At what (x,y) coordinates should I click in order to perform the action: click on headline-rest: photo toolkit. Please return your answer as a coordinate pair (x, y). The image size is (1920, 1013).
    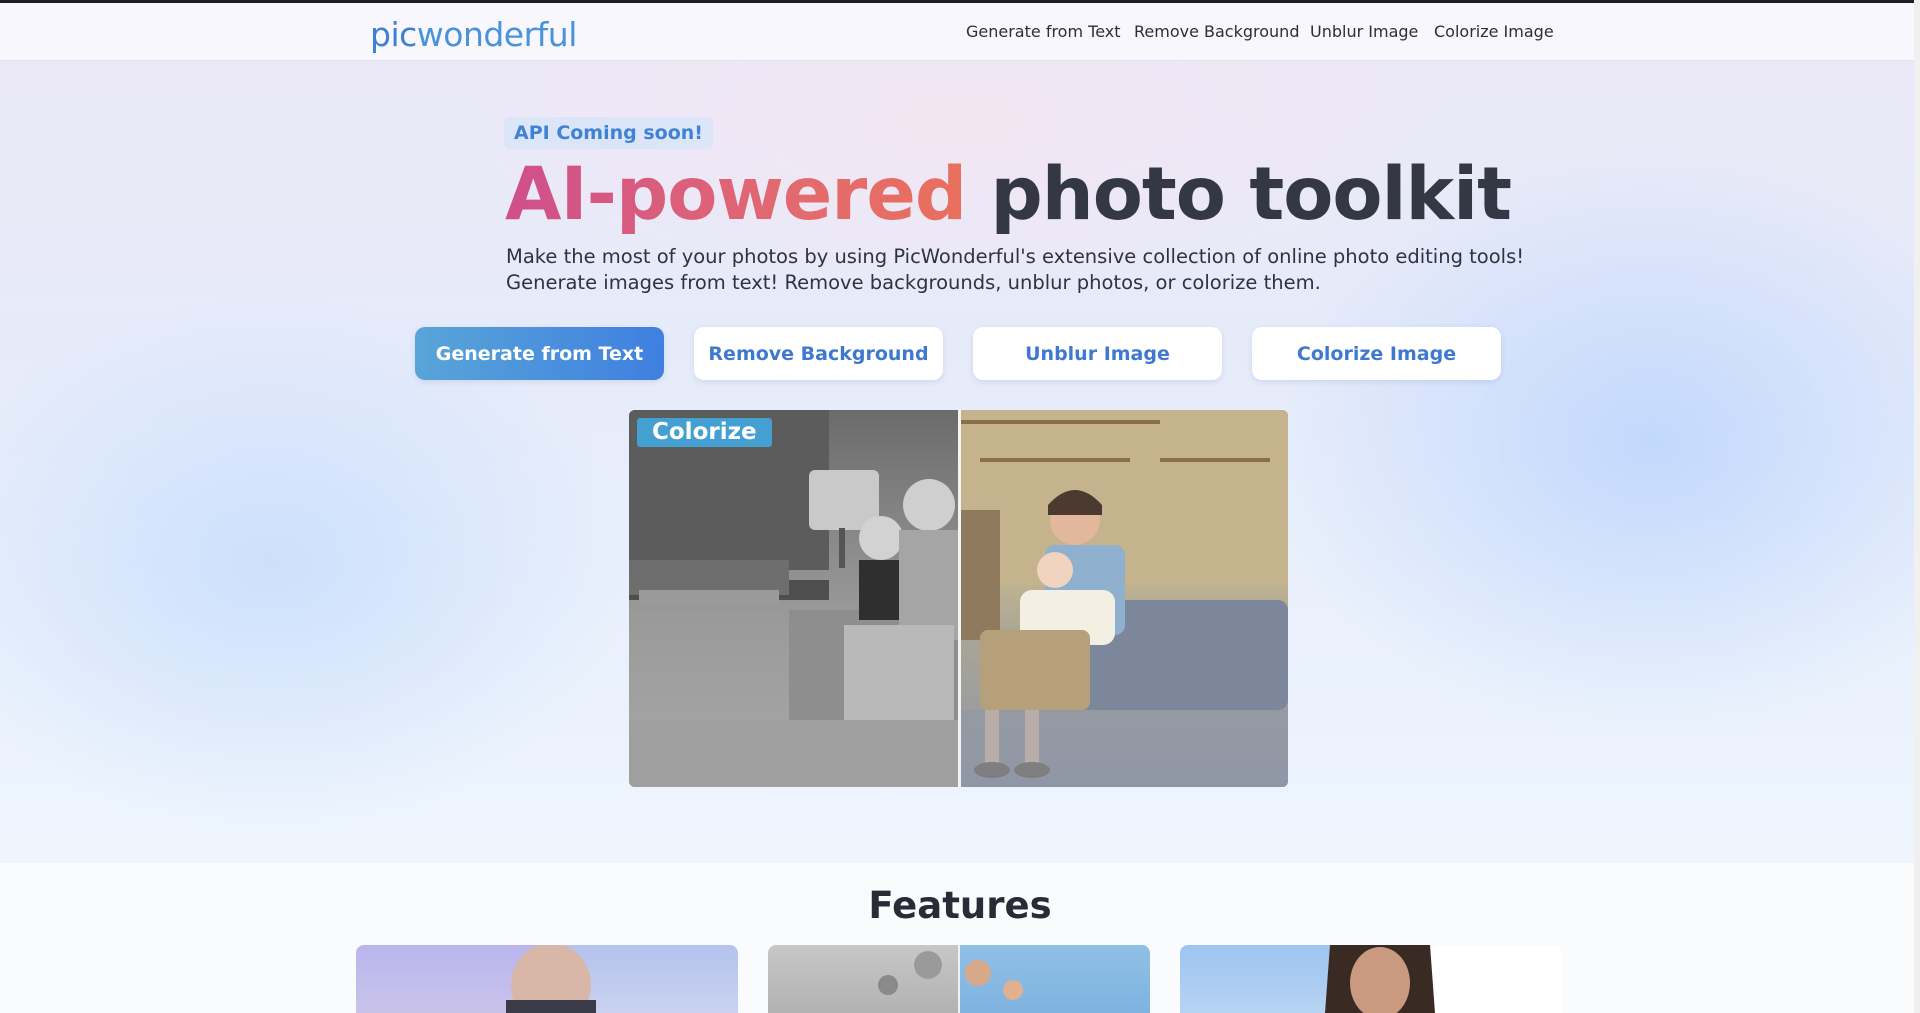
    Looking at the image, I should click on (1251, 194).